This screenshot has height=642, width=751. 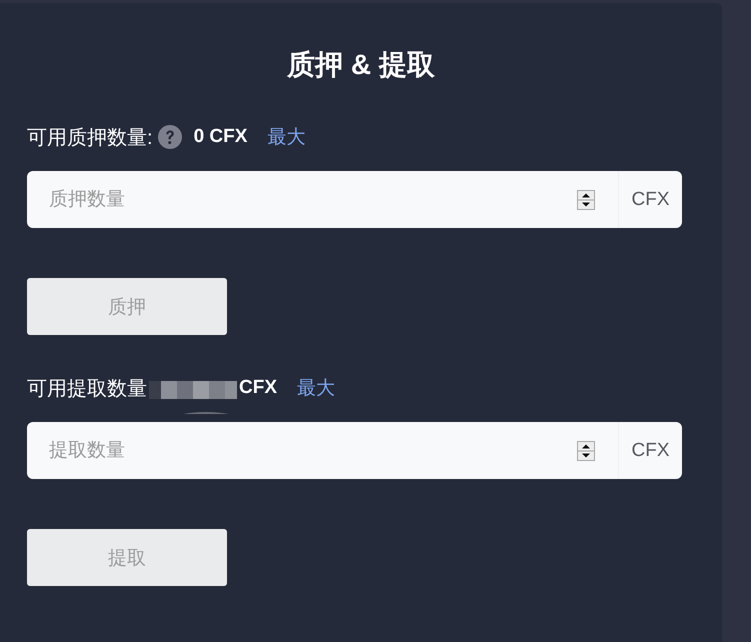 What do you see at coordinates (322, 199) in the screenshot?
I see `amount-input: 质押数量` at bounding box center [322, 199].